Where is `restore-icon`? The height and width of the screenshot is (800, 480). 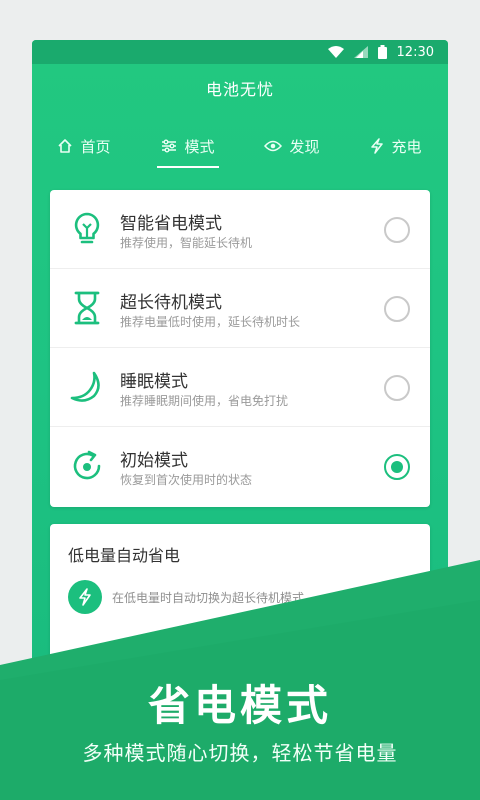 restore-icon is located at coordinates (87, 465).